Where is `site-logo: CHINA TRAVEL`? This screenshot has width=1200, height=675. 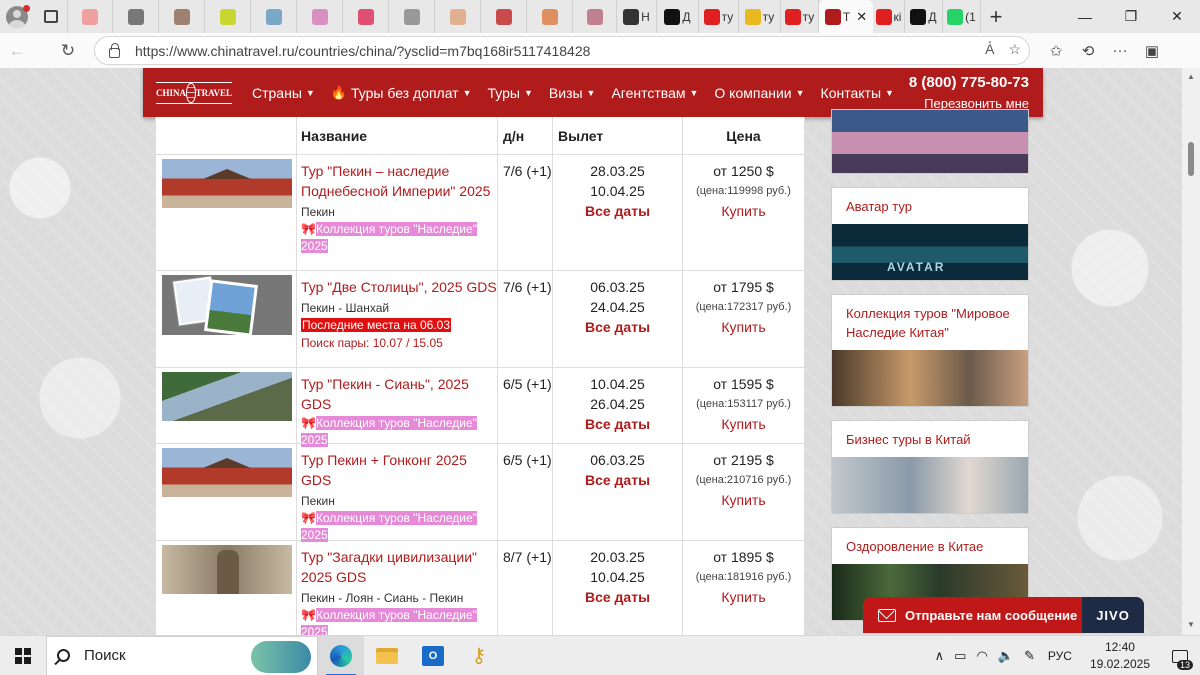
site-logo: CHINA TRAVEL is located at coordinates (194, 92).